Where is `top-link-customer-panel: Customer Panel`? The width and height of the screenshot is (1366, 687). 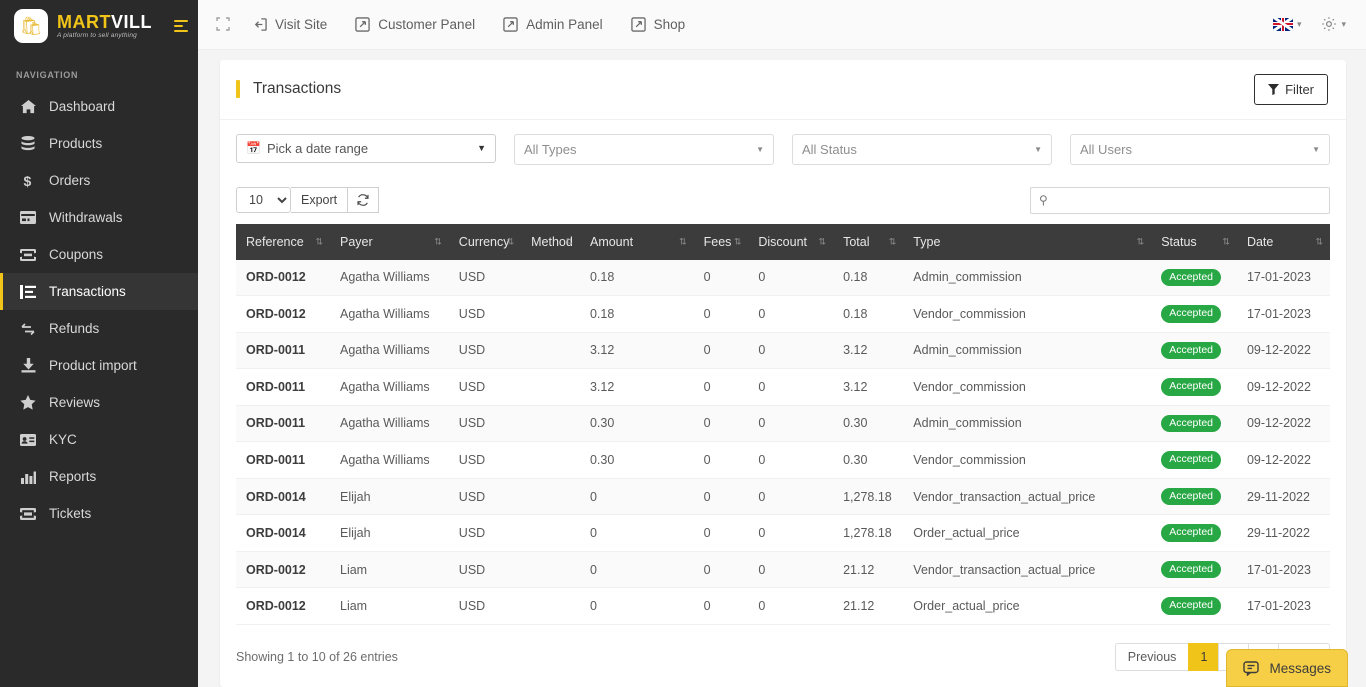 top-link-customer-panel: Customer Panel is located at coordinates (415, 24).